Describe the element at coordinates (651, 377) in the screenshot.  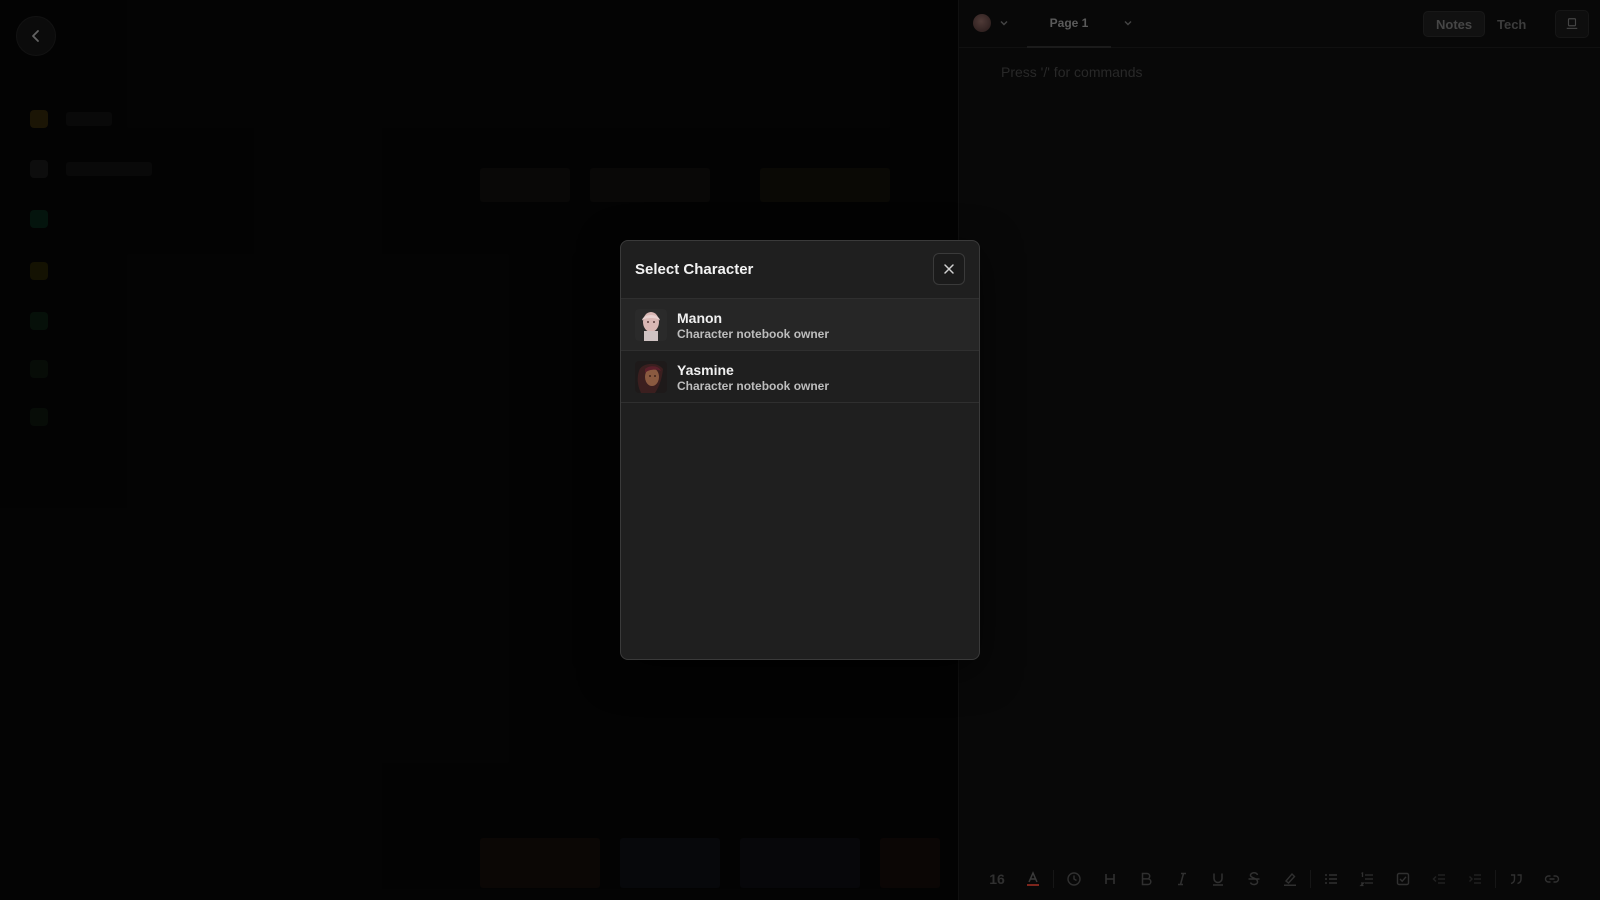
I see `yasmine-portrait-icon` at that location.